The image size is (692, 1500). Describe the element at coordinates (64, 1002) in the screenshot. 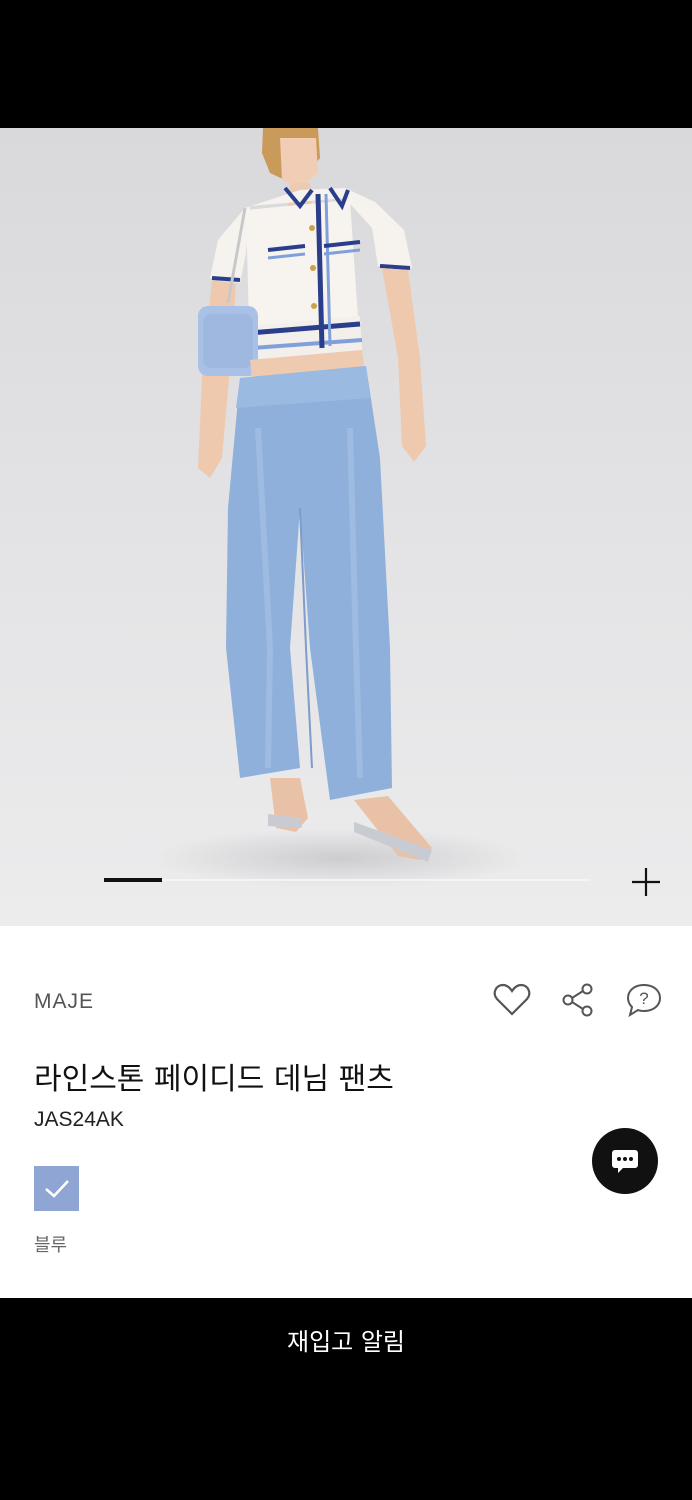

I see `brand-name: MAJE` at that location.